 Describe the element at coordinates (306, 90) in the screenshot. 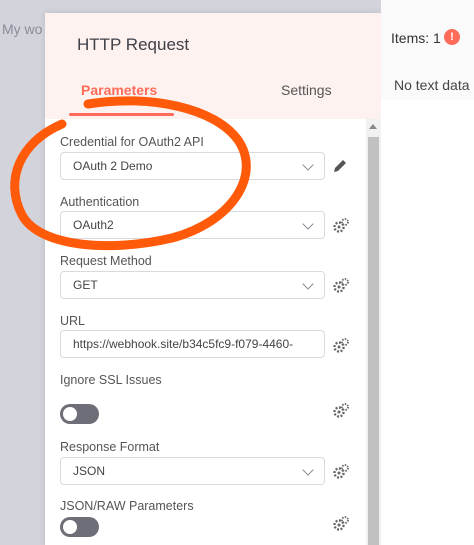

I see `tab-settings: Settings` at that location.